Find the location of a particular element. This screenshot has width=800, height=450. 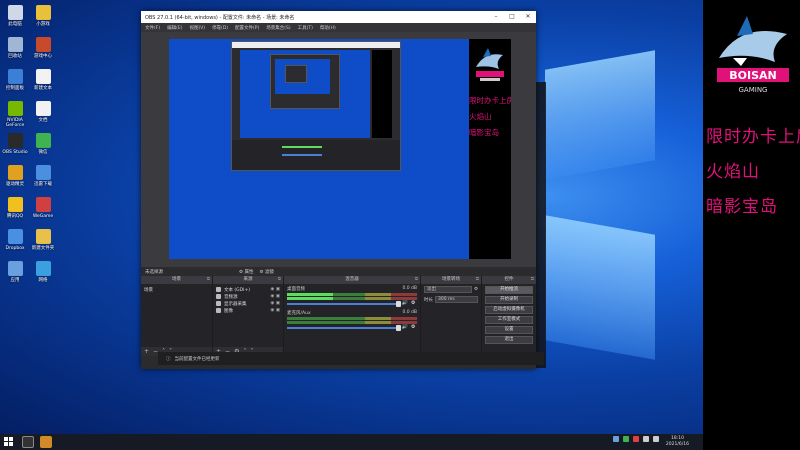

desktop-icon: Dropbox is located at coordinates (15, 240).